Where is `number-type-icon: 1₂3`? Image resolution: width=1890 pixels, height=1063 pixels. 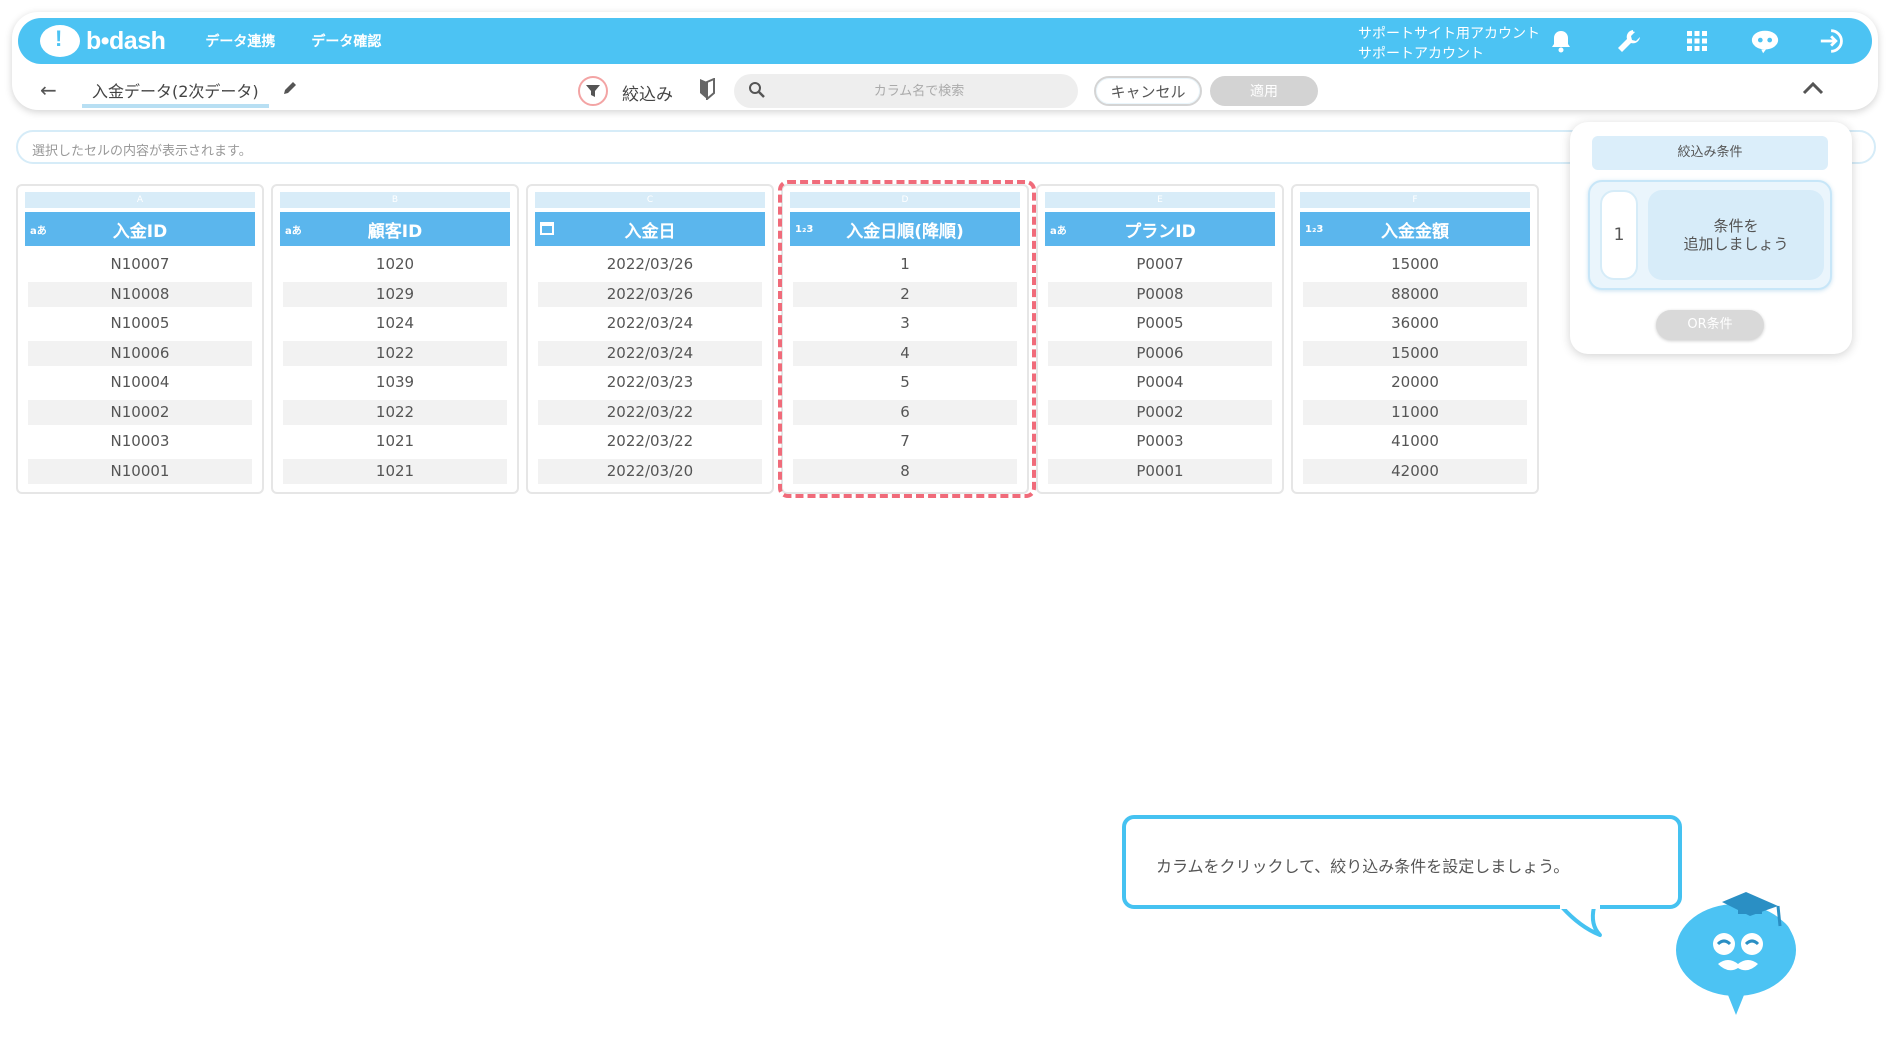 number-type-icon: 1₂3 is located at coordinates (804, 229).